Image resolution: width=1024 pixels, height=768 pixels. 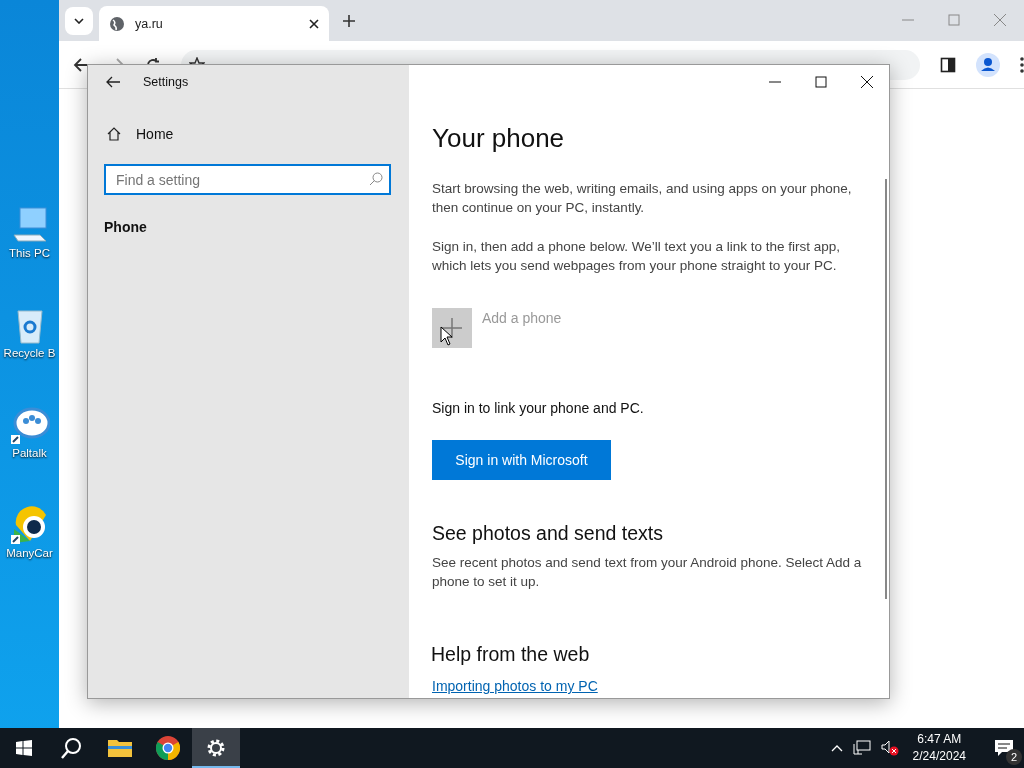 I want to click on chat-people-icon, so click(x=29, y=425).